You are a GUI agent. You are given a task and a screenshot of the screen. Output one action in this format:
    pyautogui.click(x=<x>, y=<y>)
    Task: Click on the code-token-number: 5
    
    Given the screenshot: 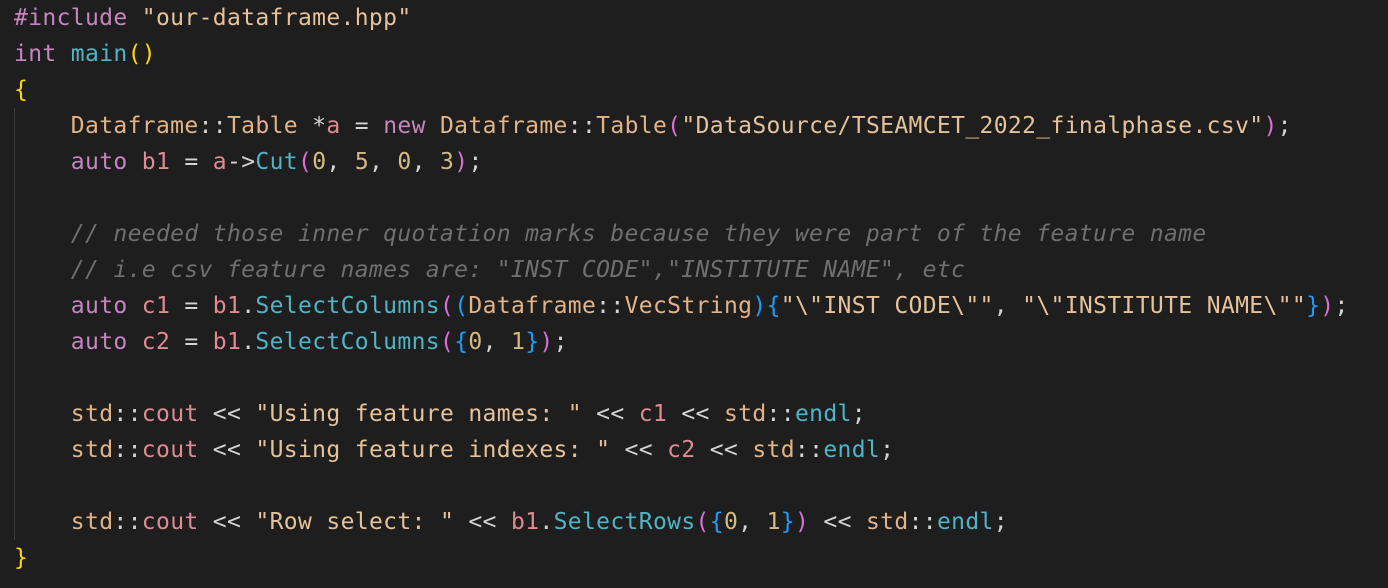 What is the action you would take?
    pyautogui.click(x=362, y=162)
    